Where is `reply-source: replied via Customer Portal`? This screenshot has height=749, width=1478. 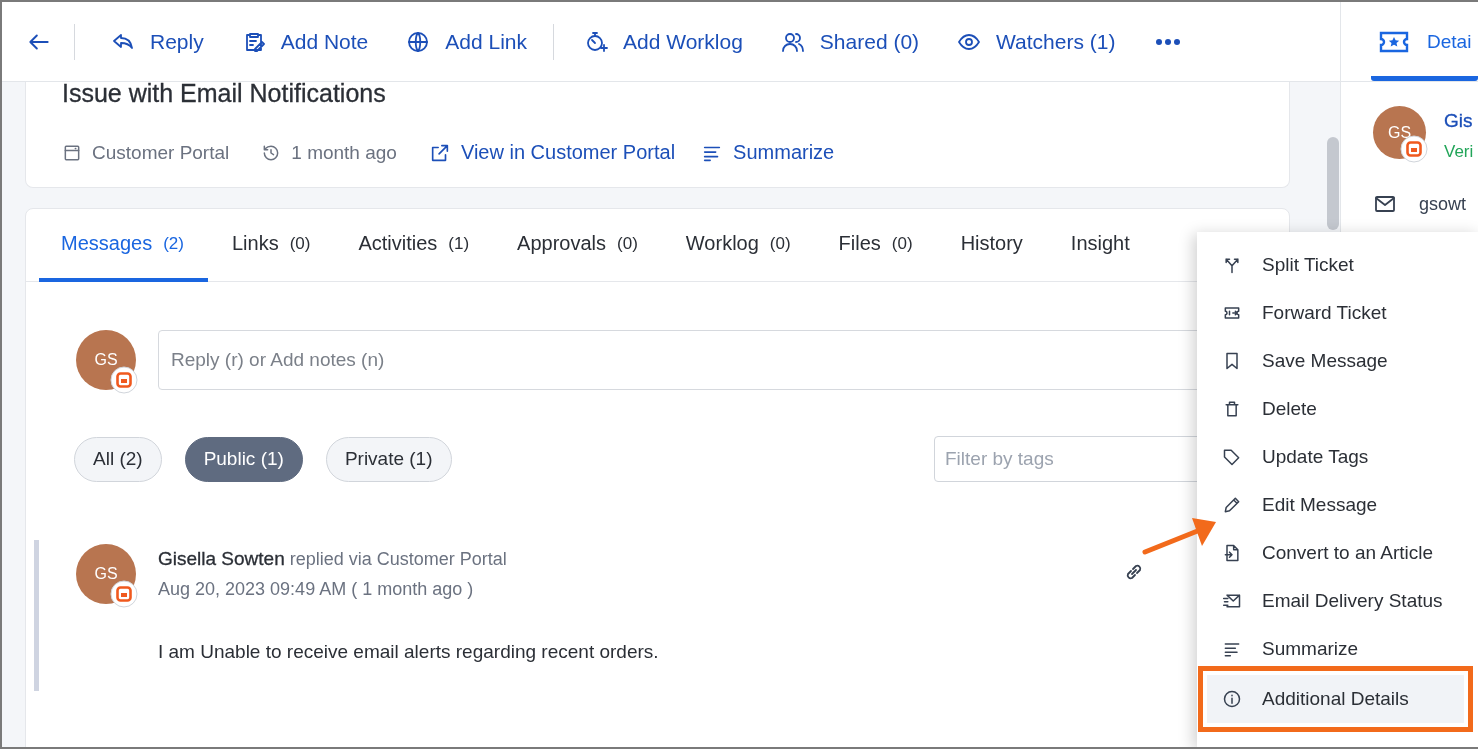 reply-source: replied via Customer Portal is located at coordinates (398, 559).